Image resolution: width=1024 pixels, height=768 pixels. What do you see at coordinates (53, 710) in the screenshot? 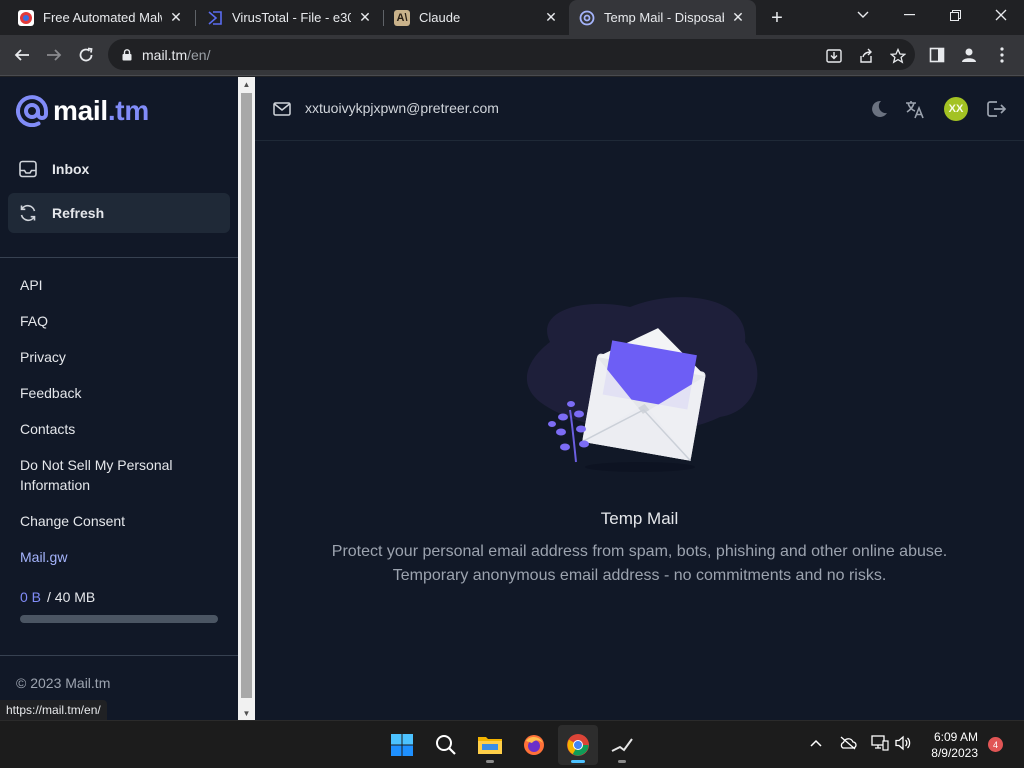
I see `status-bar-url: https://mail.tm/en/` at bounding box center [53, 710].